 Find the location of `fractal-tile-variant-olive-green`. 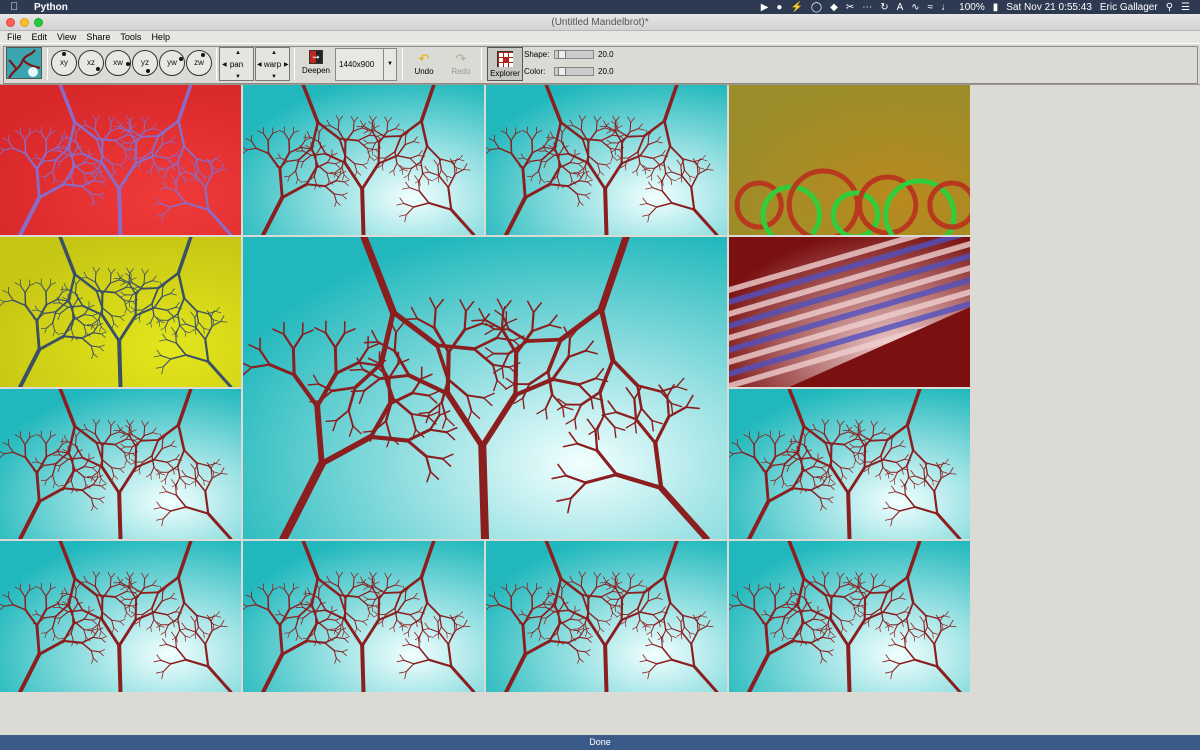

fractal-tile-variant-olive-green is located at coordinates (849, 160).